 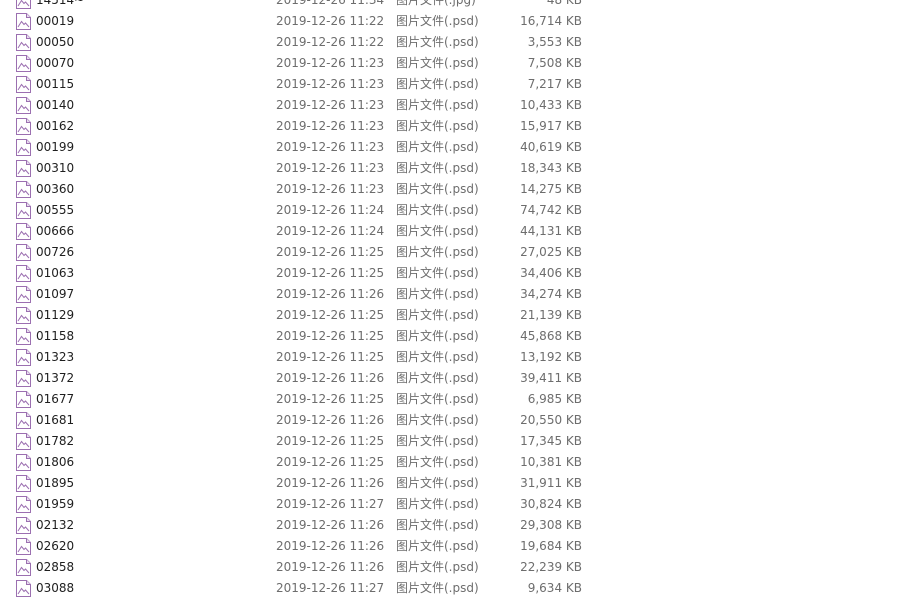 I want to click on file-modified-date: 2019-12-26 11:26, so click(x=330, y=546).